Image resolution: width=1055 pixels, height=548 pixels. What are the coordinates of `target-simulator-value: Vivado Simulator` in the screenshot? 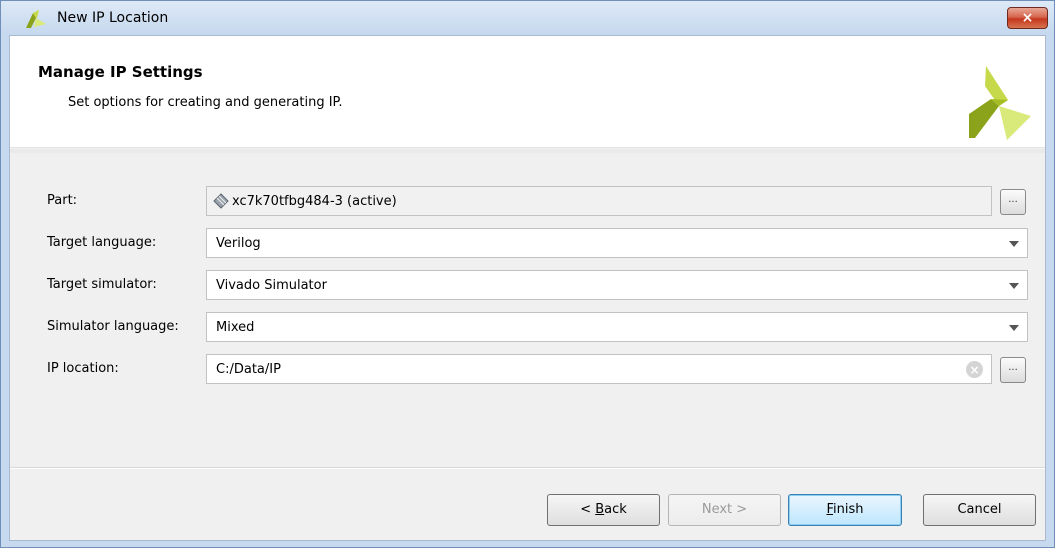 It's located at (271, 285).